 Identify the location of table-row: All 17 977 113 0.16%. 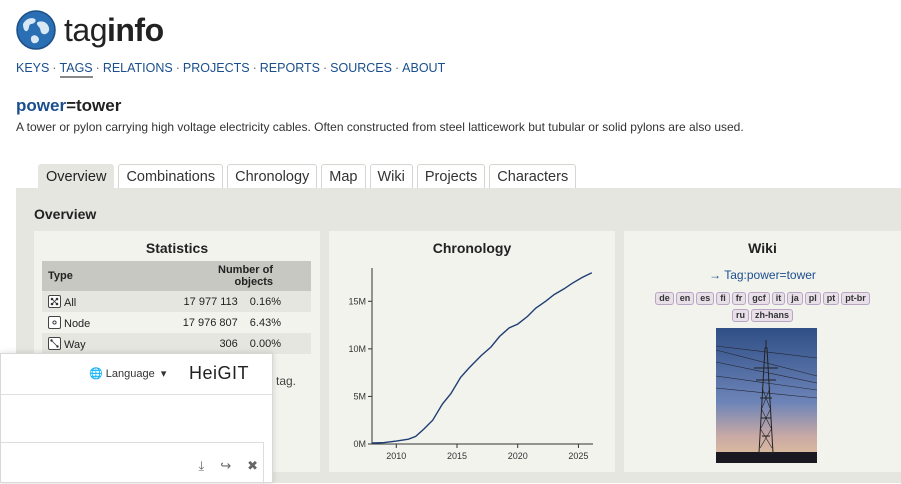
(176, 301).